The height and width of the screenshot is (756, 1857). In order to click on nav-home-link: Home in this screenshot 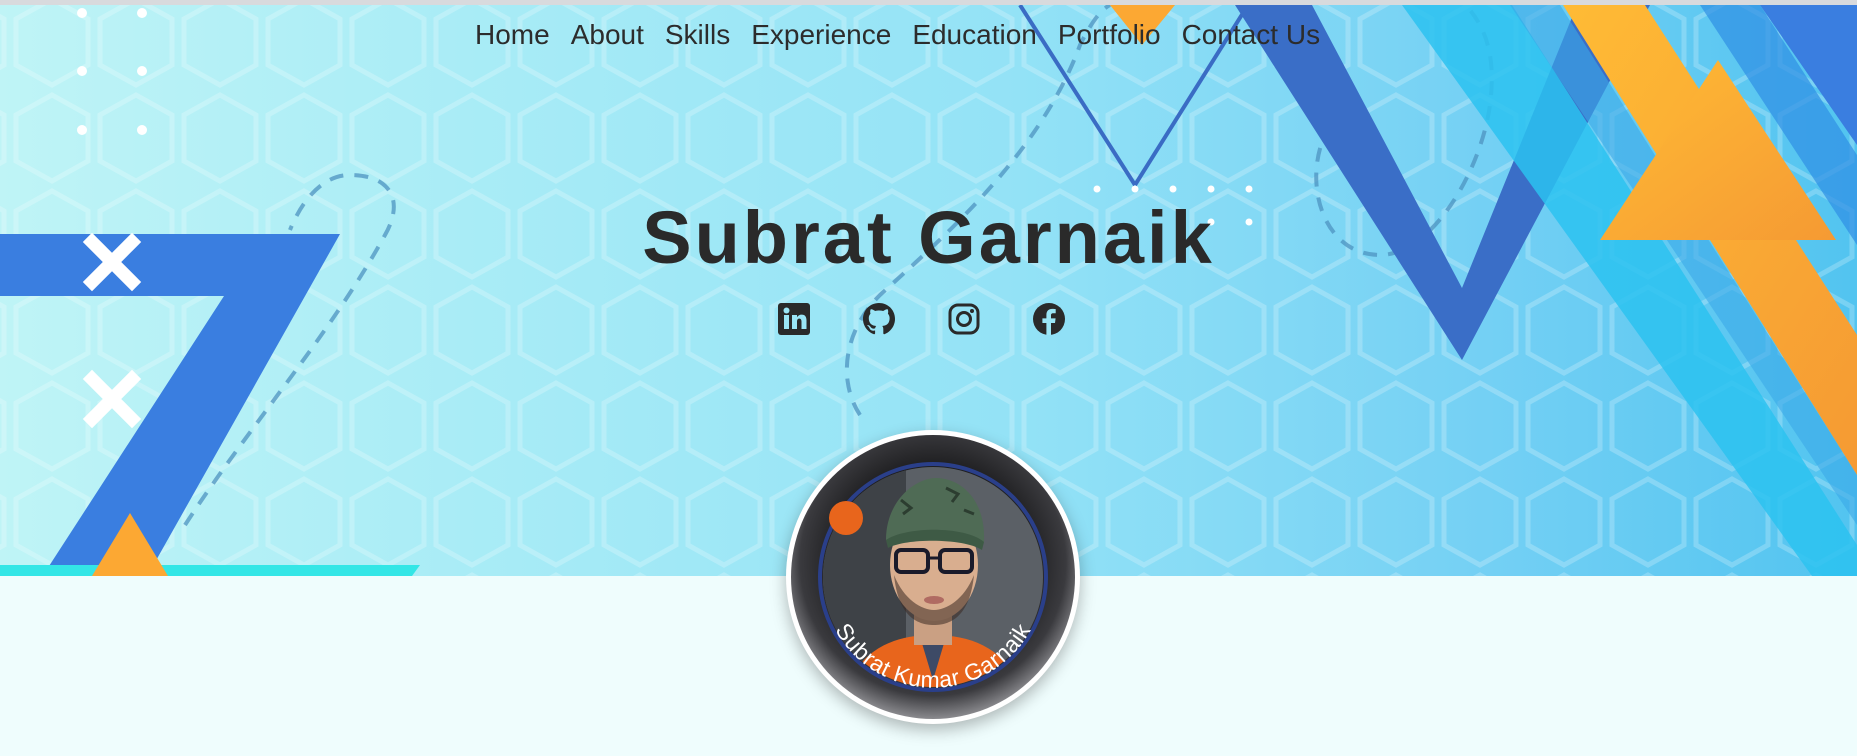, I will do `click(512, 35)`.